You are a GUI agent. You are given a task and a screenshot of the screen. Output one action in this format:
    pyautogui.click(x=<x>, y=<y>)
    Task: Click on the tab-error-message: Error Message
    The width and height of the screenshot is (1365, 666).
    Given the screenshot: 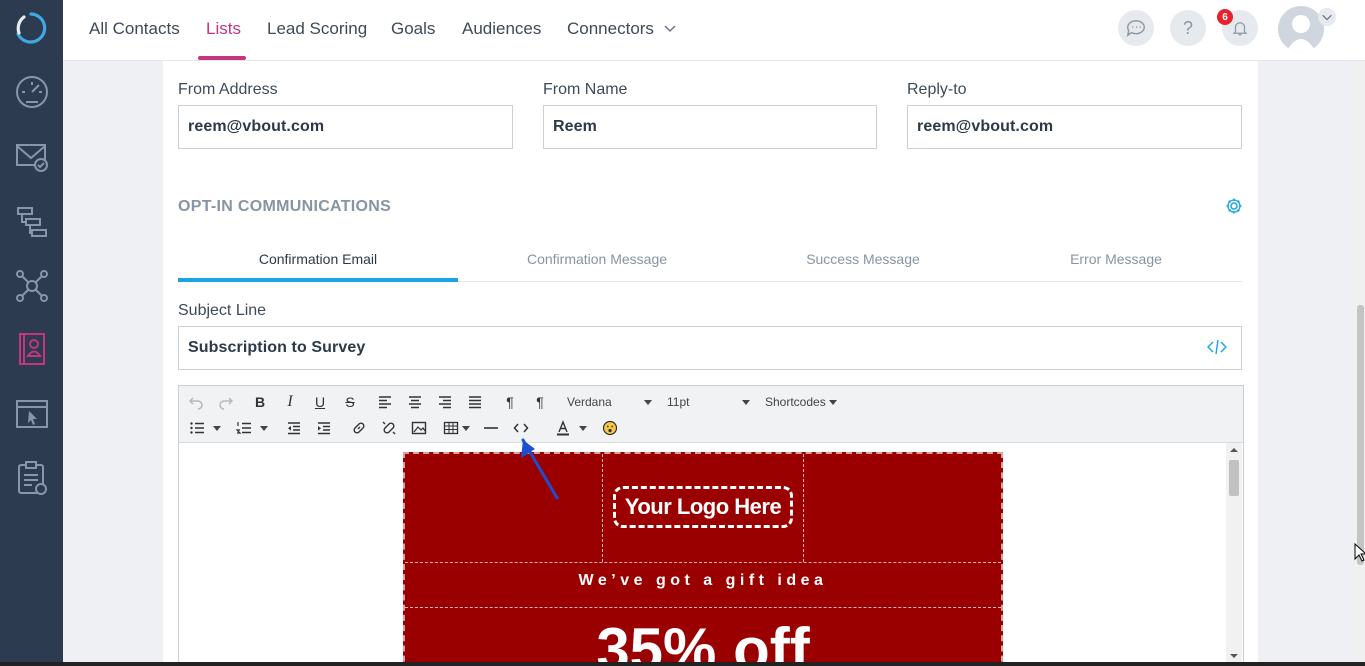 What is the action you would take?
    pyautogui.click(x=1116, y=259)
    